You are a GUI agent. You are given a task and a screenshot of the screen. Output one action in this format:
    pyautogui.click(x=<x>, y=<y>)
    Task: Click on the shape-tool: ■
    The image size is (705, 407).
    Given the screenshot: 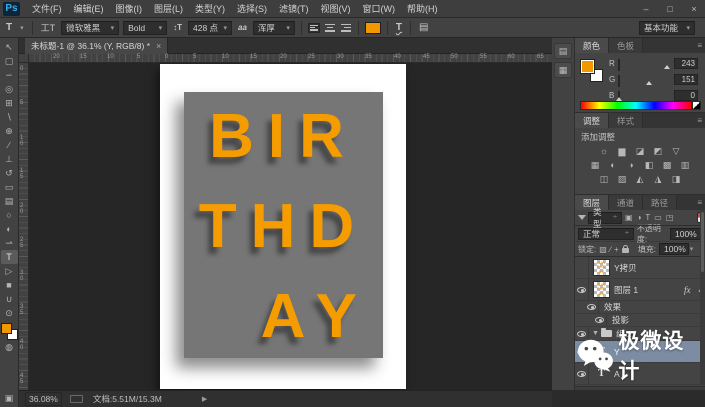 What is the action you would take?
    pyautogui.click(x=9, y=285)
    